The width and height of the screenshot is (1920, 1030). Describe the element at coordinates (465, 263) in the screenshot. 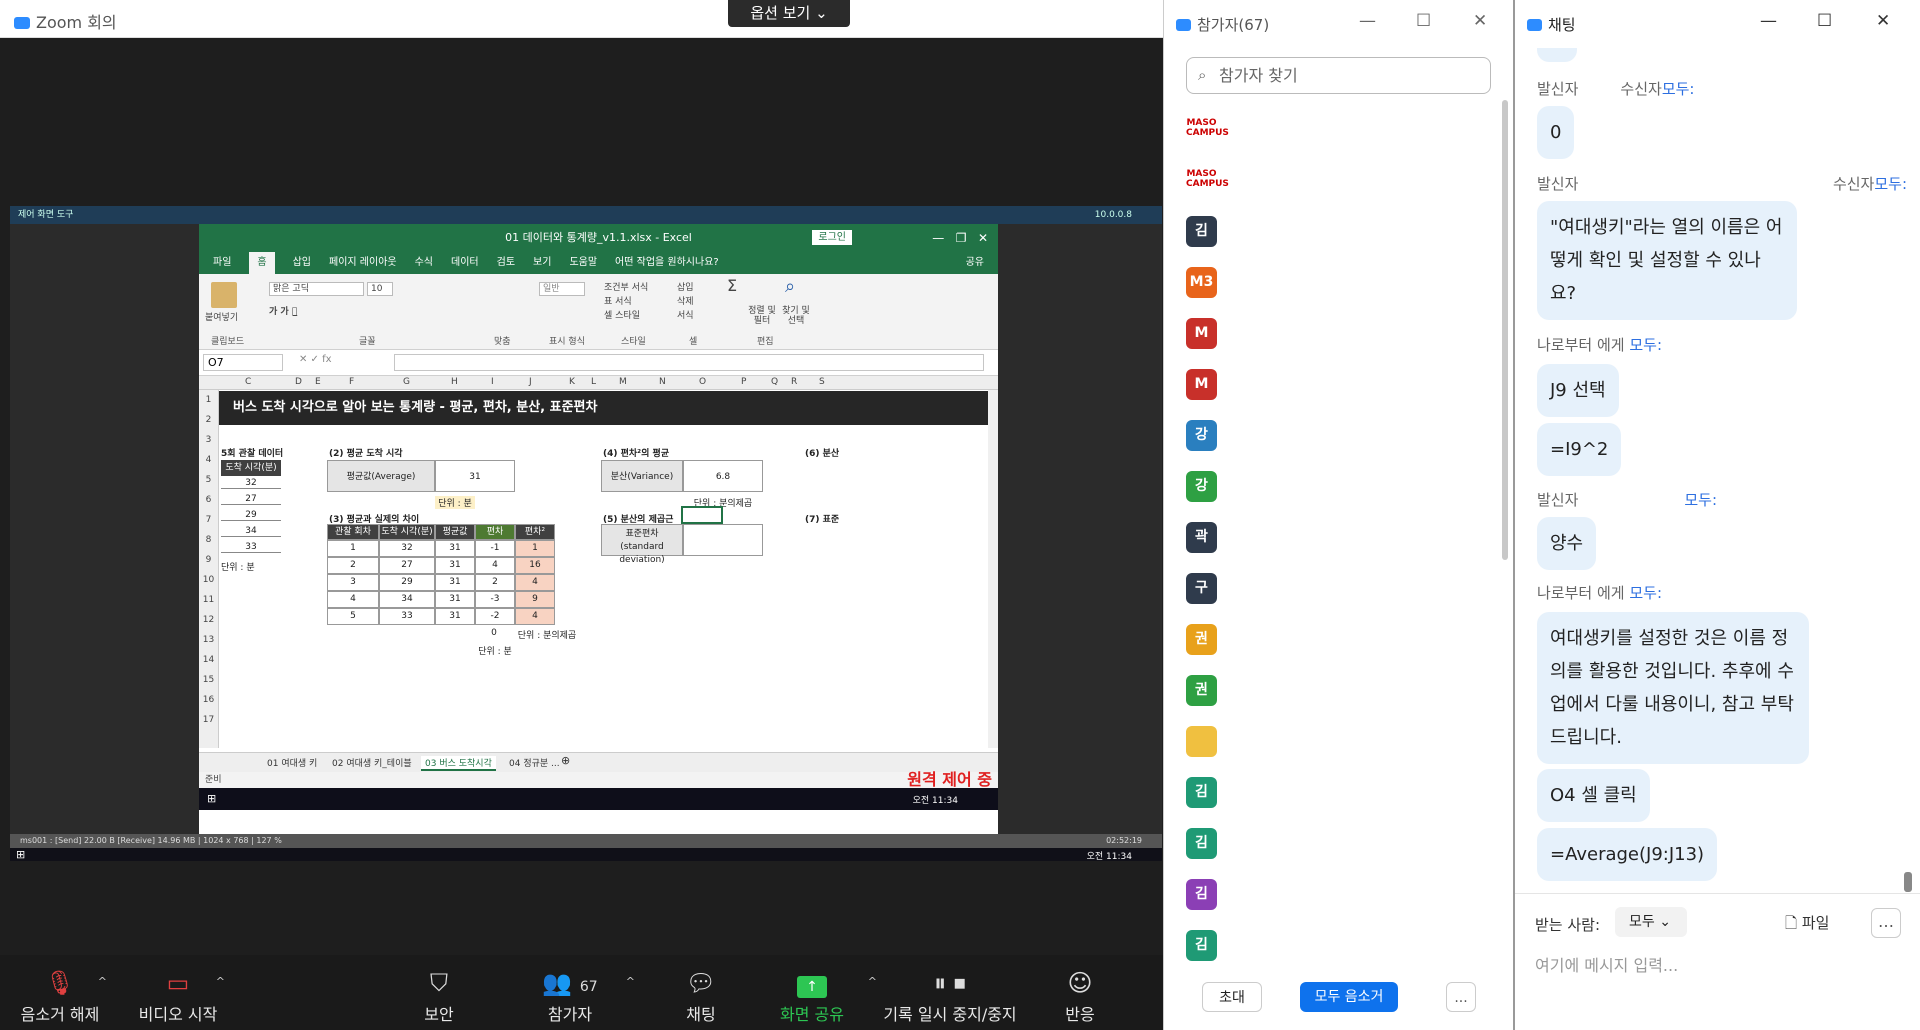

I see `tab-data: 데이터` at that location.